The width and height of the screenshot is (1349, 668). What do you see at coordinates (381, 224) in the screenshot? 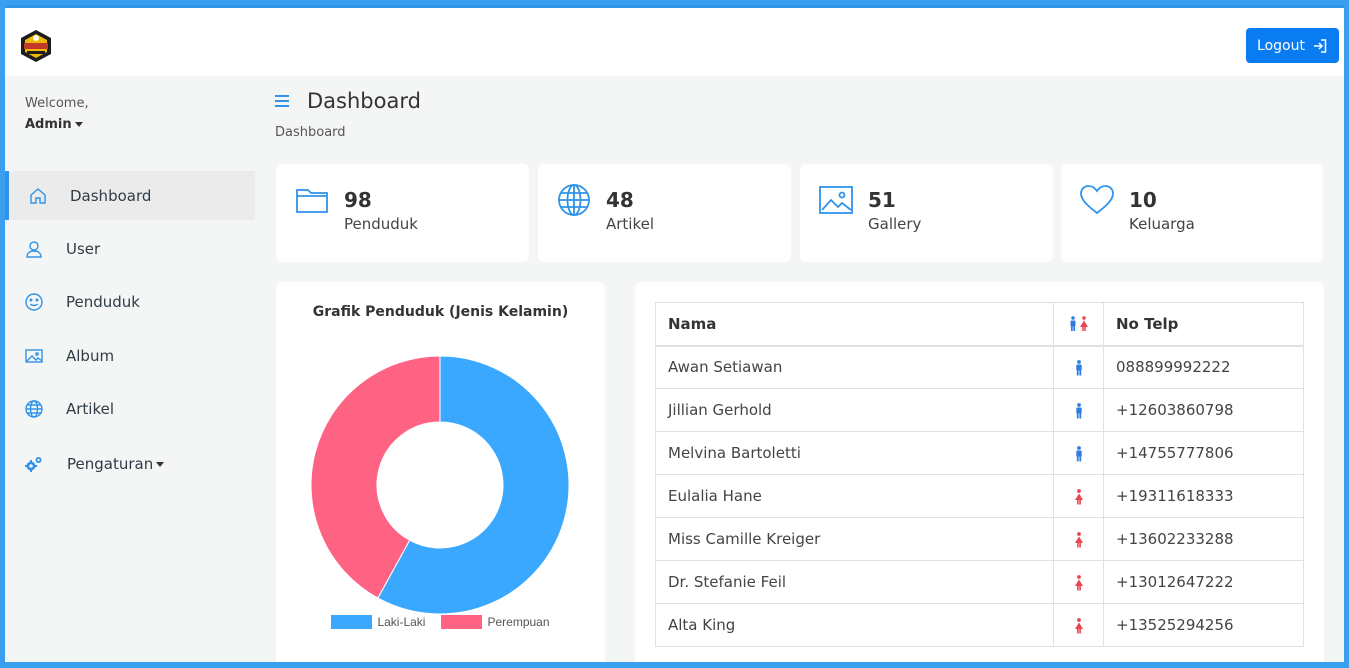
I see `stat-label: Penduduk` at bounding box center [381, 224].